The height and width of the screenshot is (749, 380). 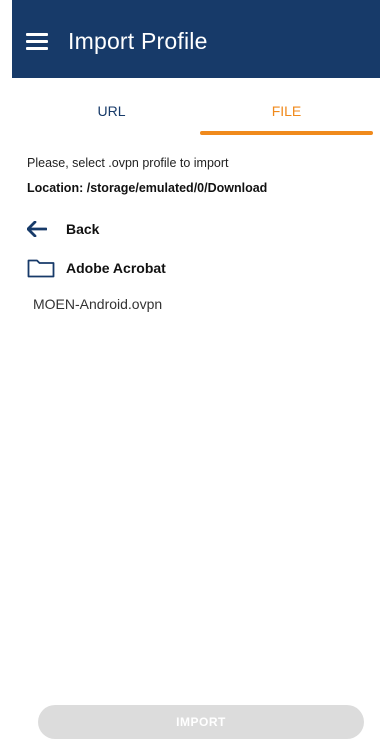 I want to click on active-tab-indicator, so click(x=286, y=133).